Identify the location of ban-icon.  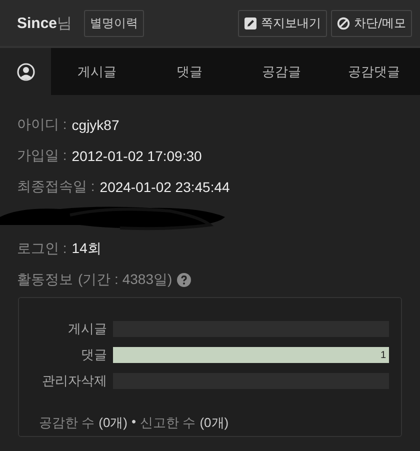
(343, 23).